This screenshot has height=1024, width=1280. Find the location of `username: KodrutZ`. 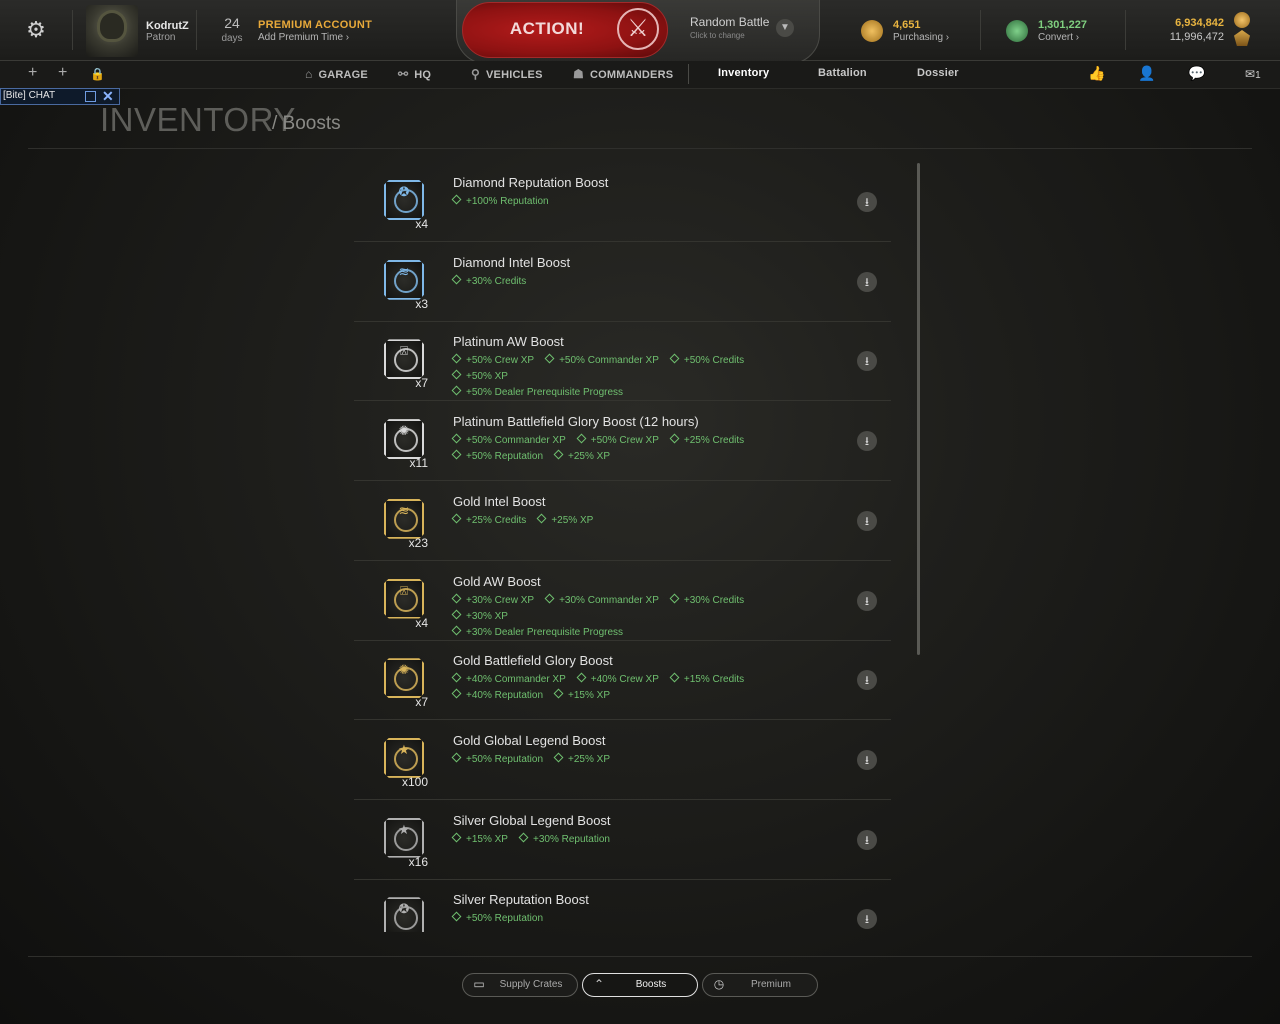

username: KodrutZ is located at coordinates (167, 26).